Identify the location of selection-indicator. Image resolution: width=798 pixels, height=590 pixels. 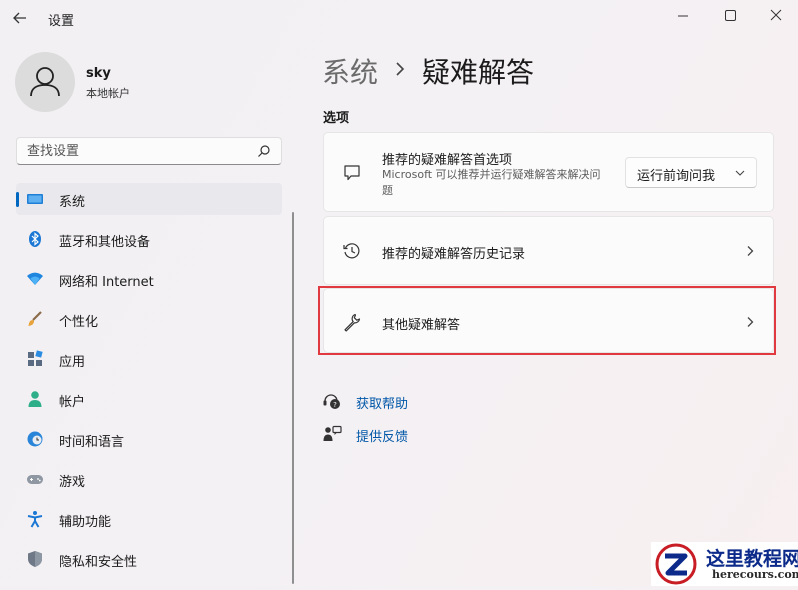
(17, 199).